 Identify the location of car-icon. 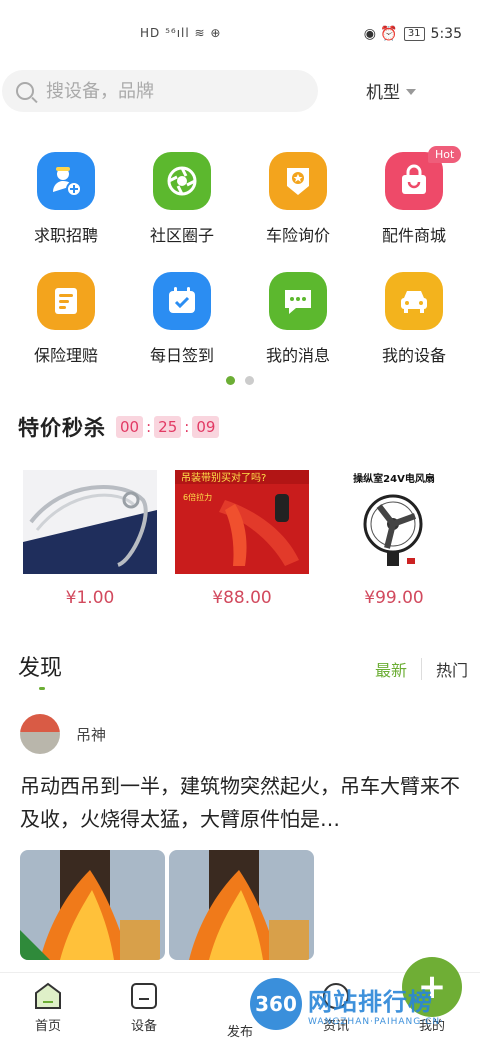
(414, 301).